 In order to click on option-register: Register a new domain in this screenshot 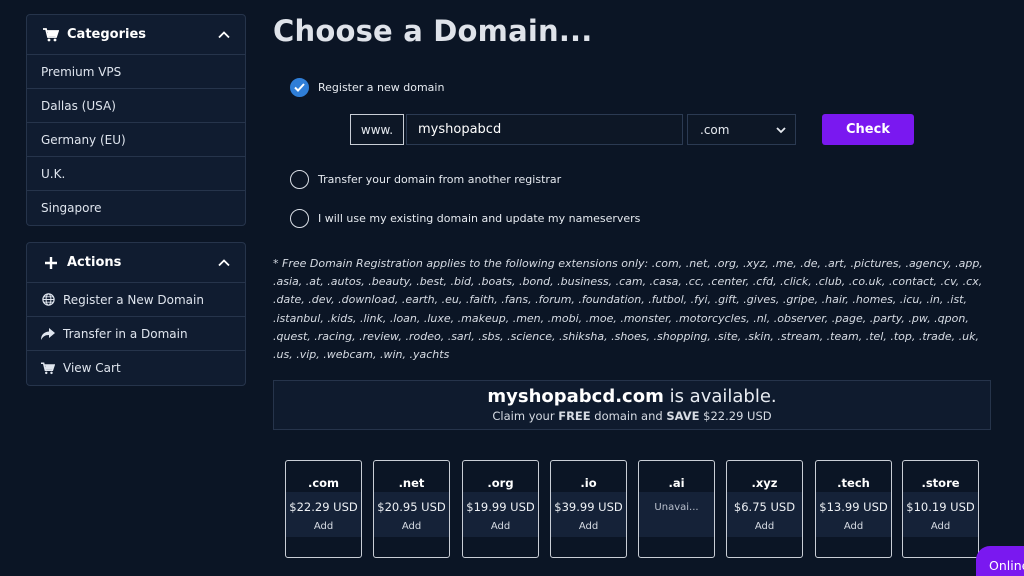, I will do `click(367, 87)`.